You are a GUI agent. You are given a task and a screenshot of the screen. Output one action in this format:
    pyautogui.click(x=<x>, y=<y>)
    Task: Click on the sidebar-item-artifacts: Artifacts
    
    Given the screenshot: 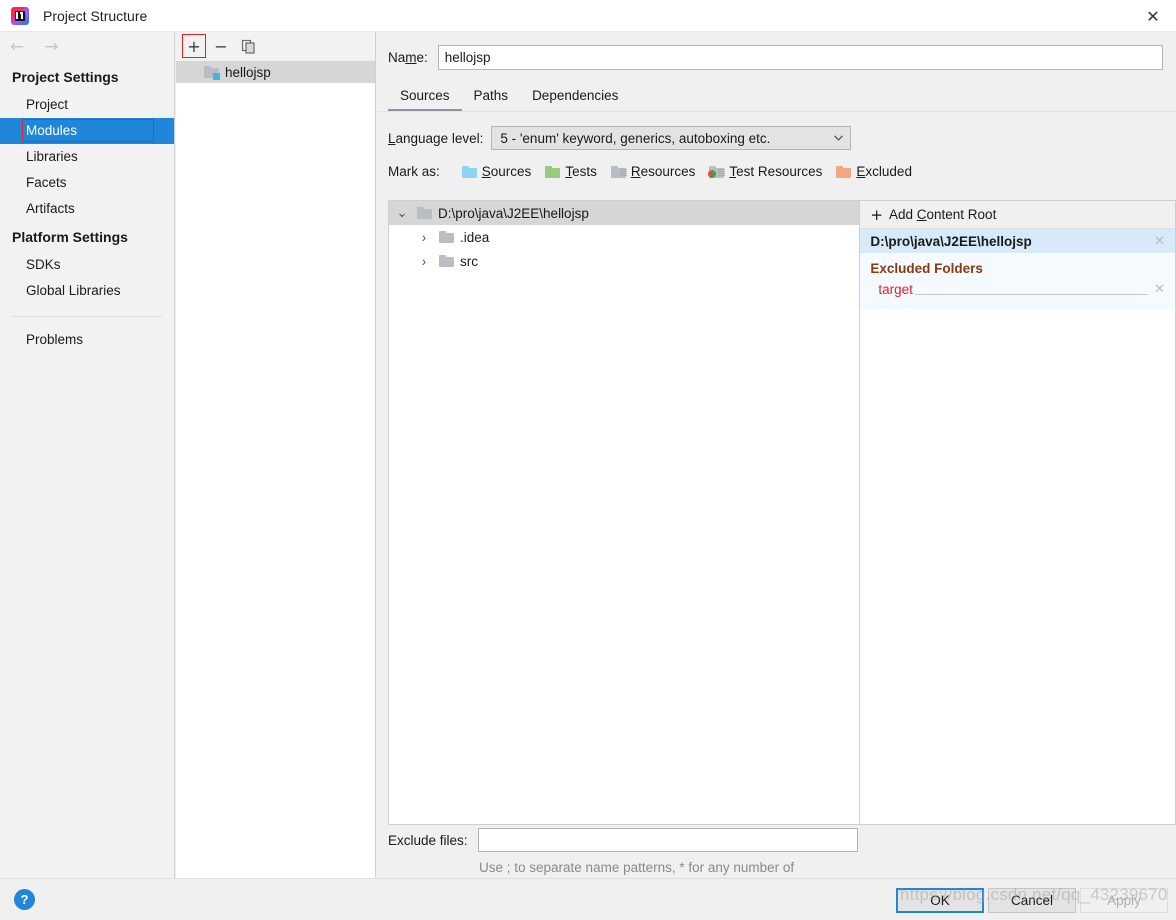 What is the action you would take?
    pyautogui.click(x=87, y=209)
    